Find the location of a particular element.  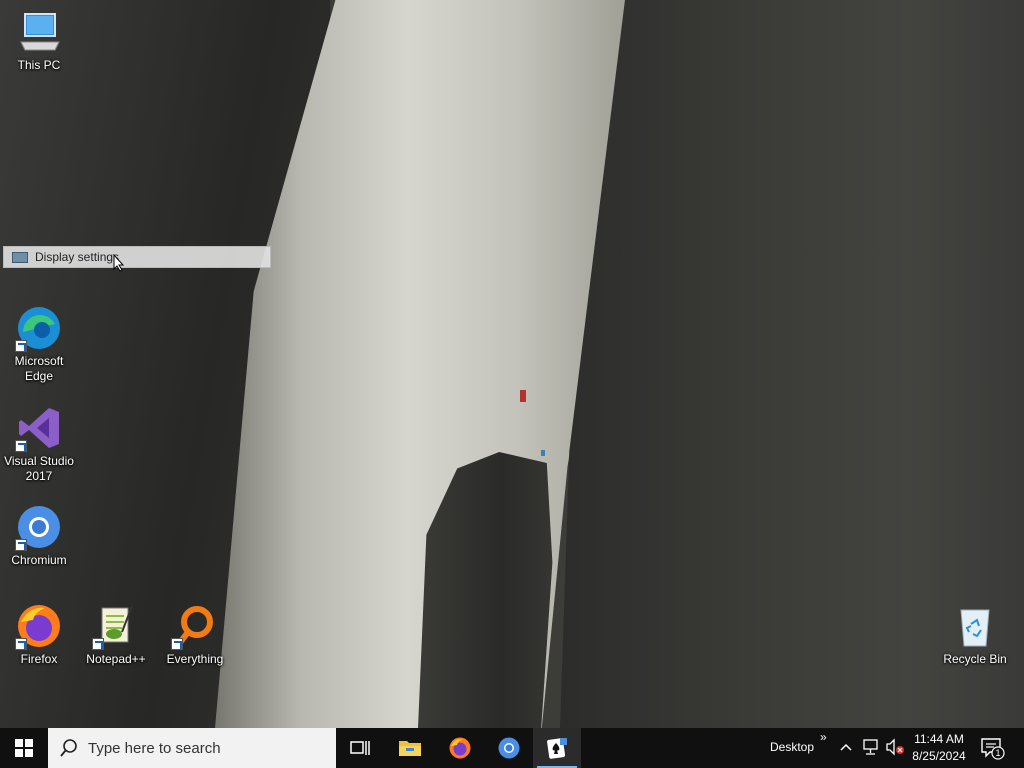

desktop-icon-visual-studio: Visual Studio 2017 is located at coordinates (39, 444).